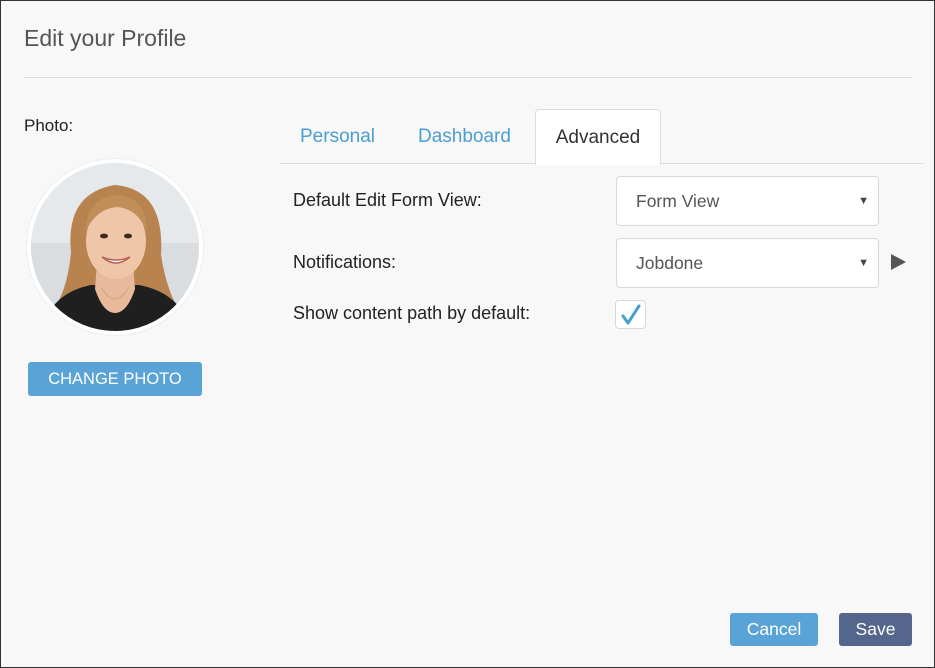  I want to click on cancel-button: Cancel, so click(774, 629).